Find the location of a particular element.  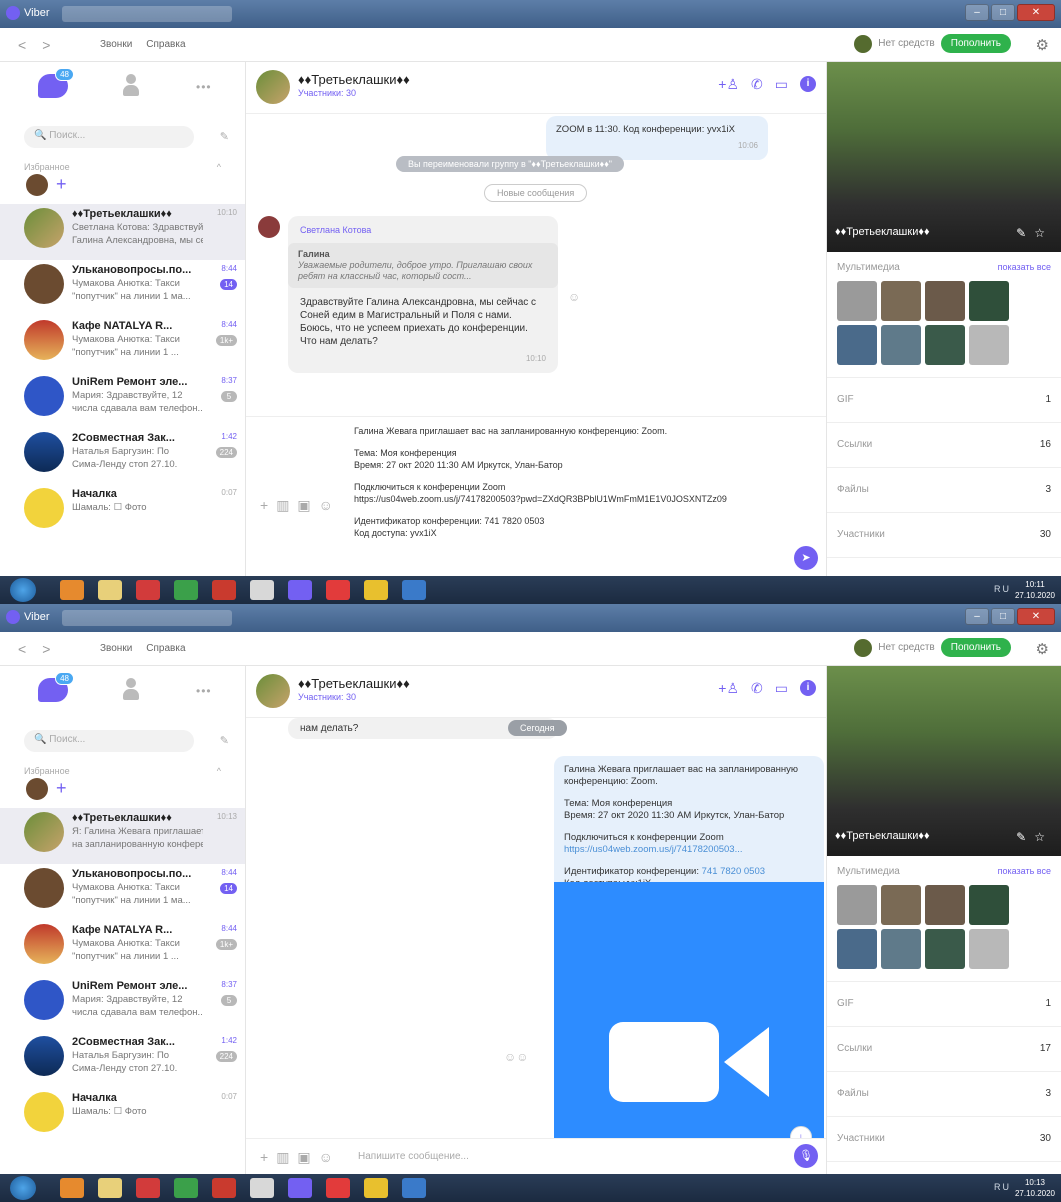

phone-link: 741 7820 0503 is located at coordinates (733, 871).